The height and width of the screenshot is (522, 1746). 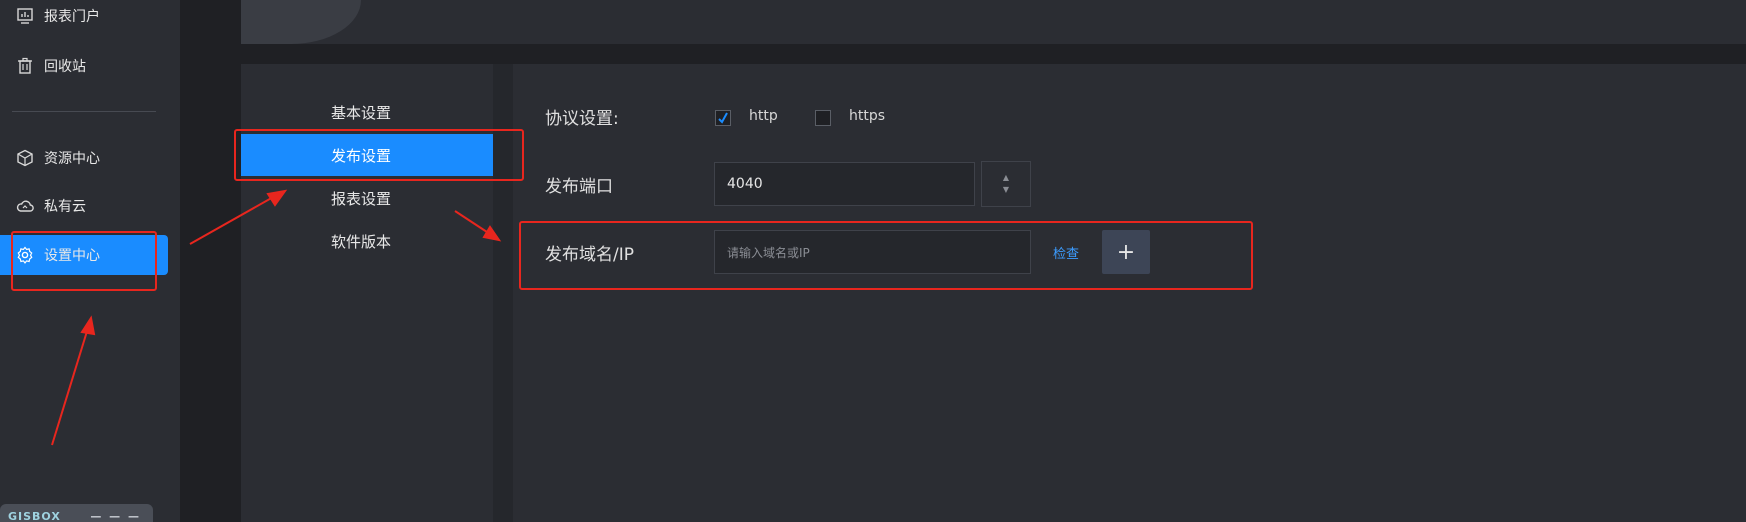 What do you see at coordinates (361, 198) in the screenshot?
I see `subnav-item-label: 报表设置` at bounding box center [361, 198].